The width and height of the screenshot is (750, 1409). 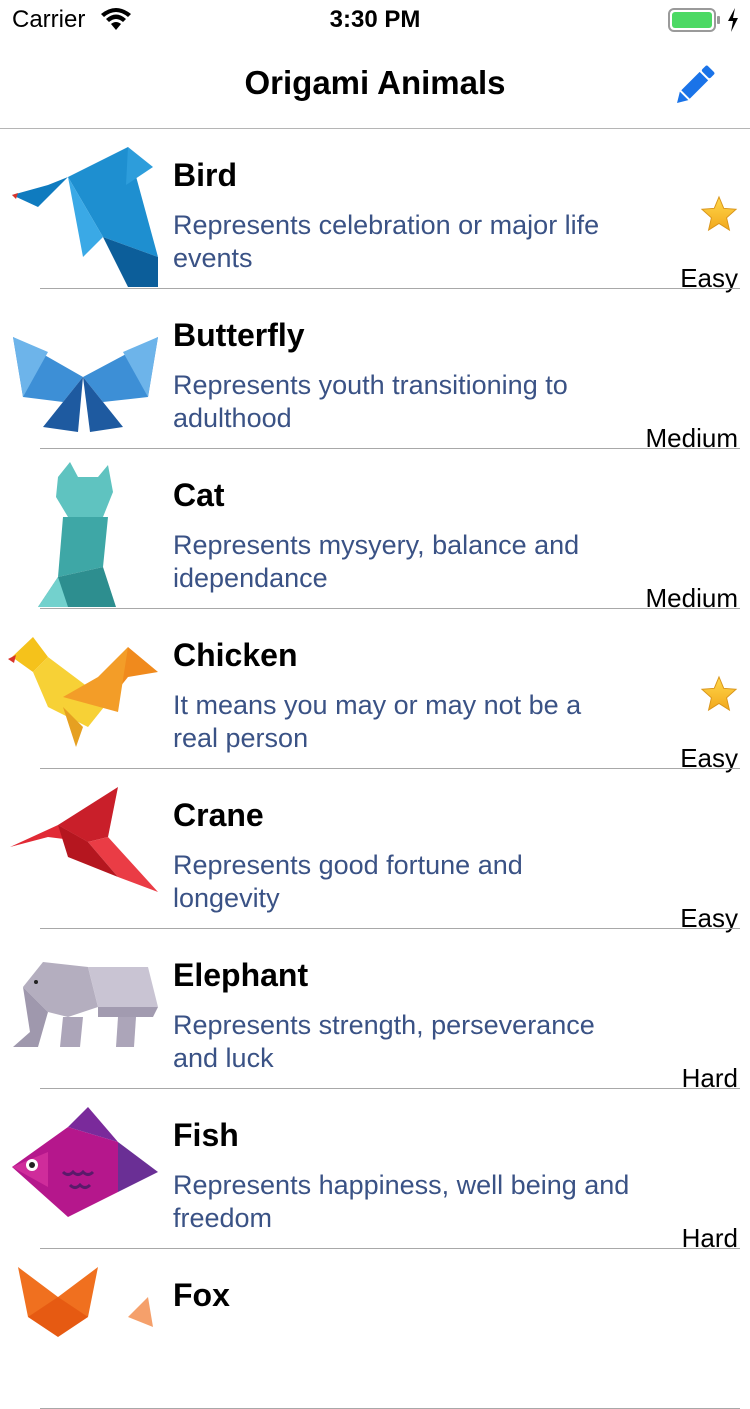 I want to click on item-title: Fox, so click(x=201, y=1295).